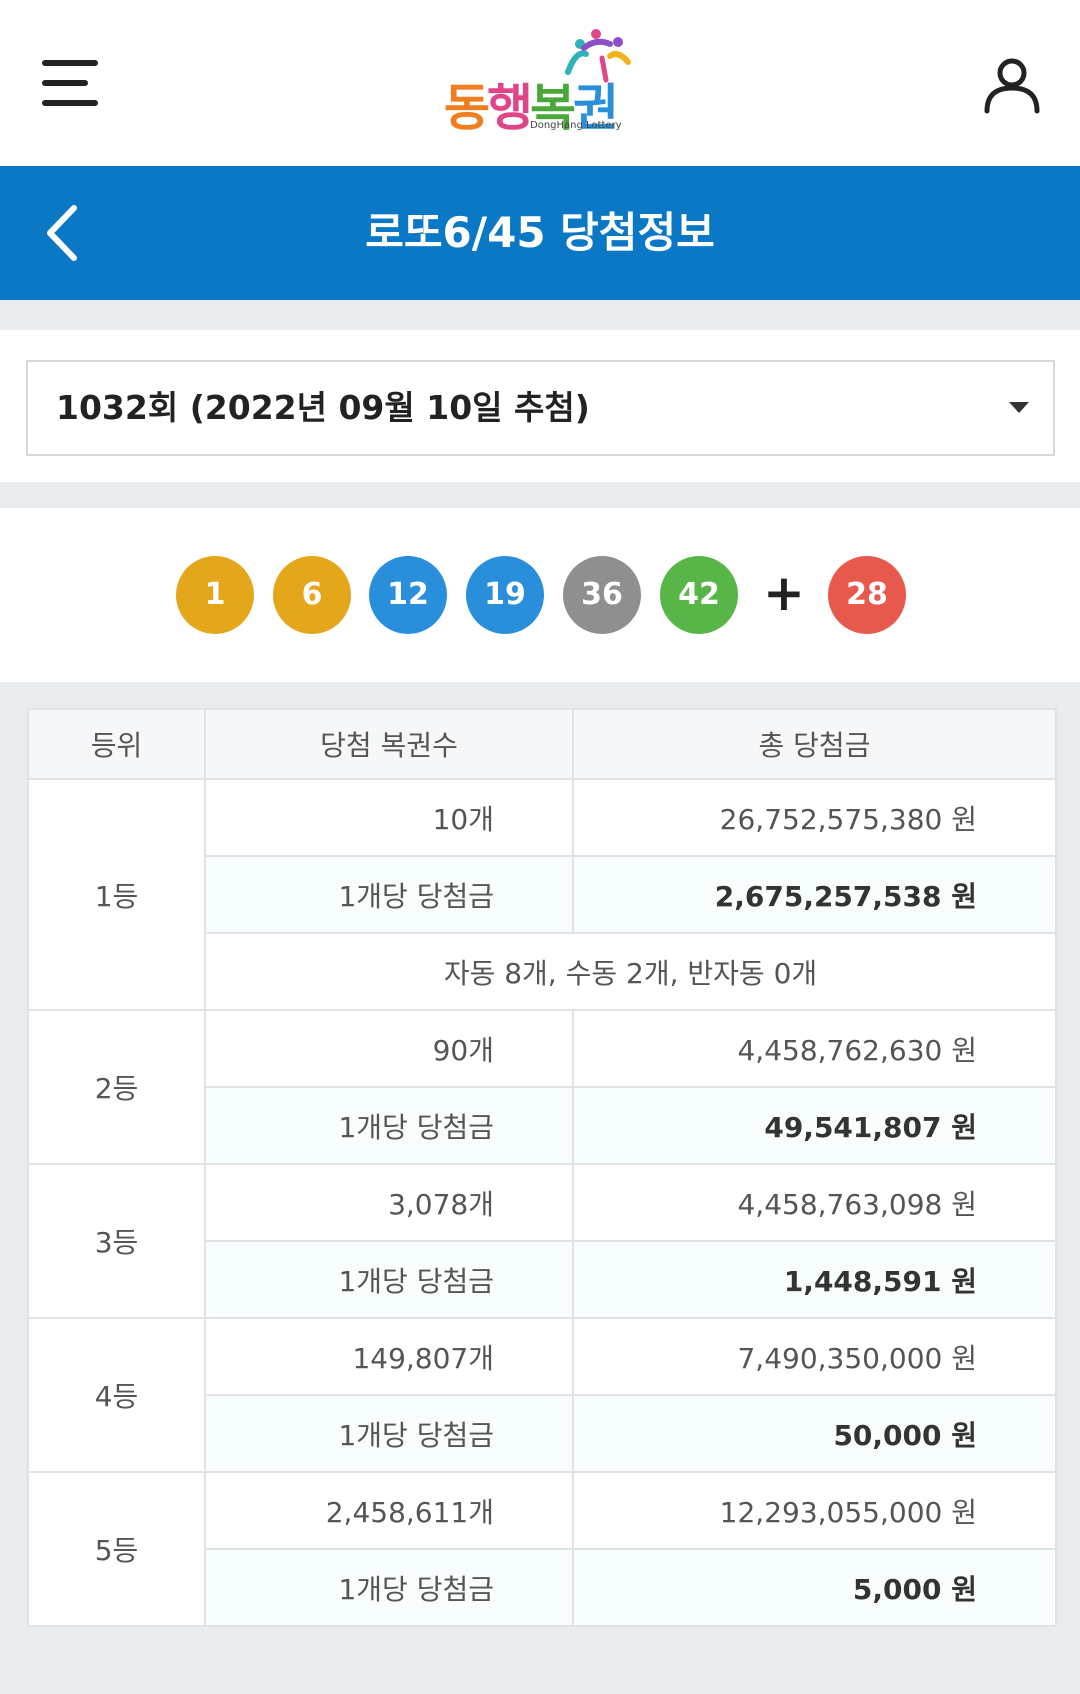  I want to click on app-header: 동행복권 DongHang Lottery, so click(540, 83).